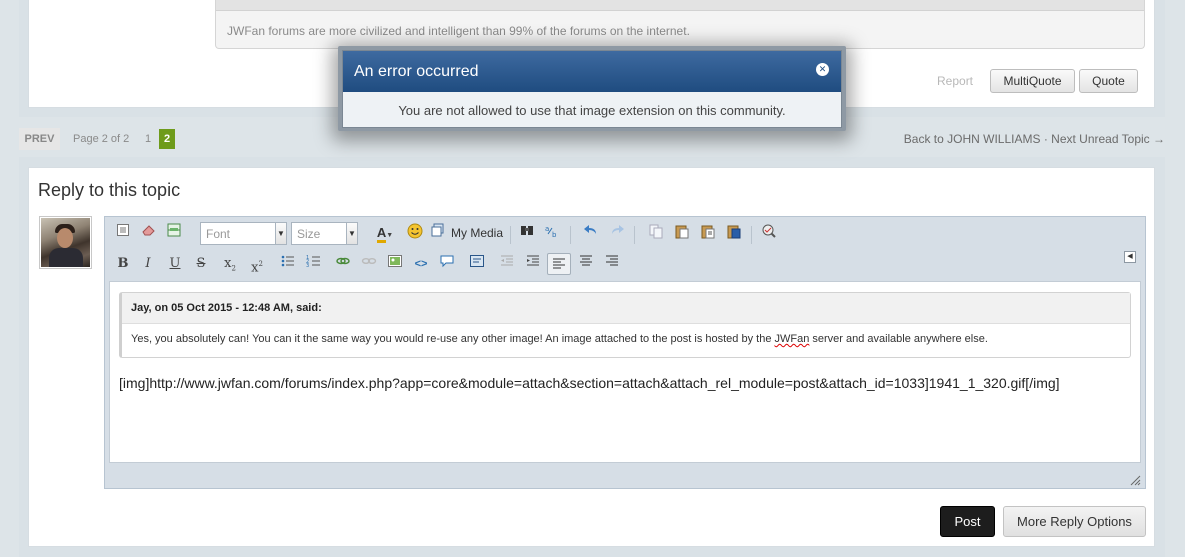 This screenshot has width=1185, height=557. Describe the element at coordinates (230, 264) in the screenshot. I see `subscript-icon: x2` at that location.